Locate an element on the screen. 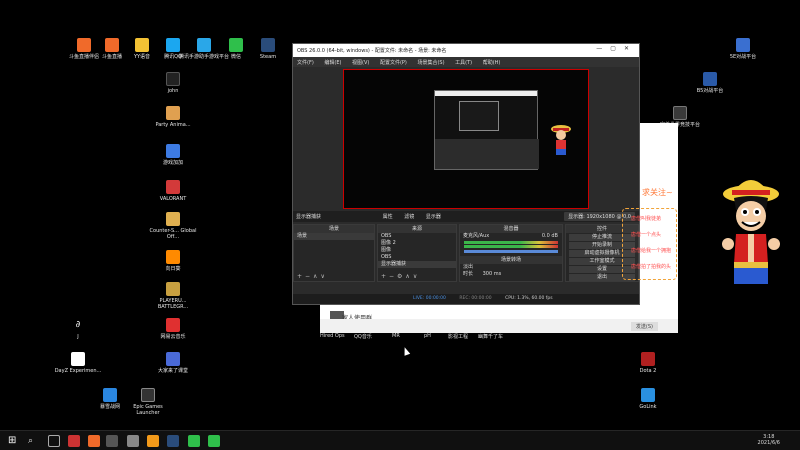 The image size is (800, 450). desktop-icon-class: 大家来了课堂 is located at coordinates (173, 363).